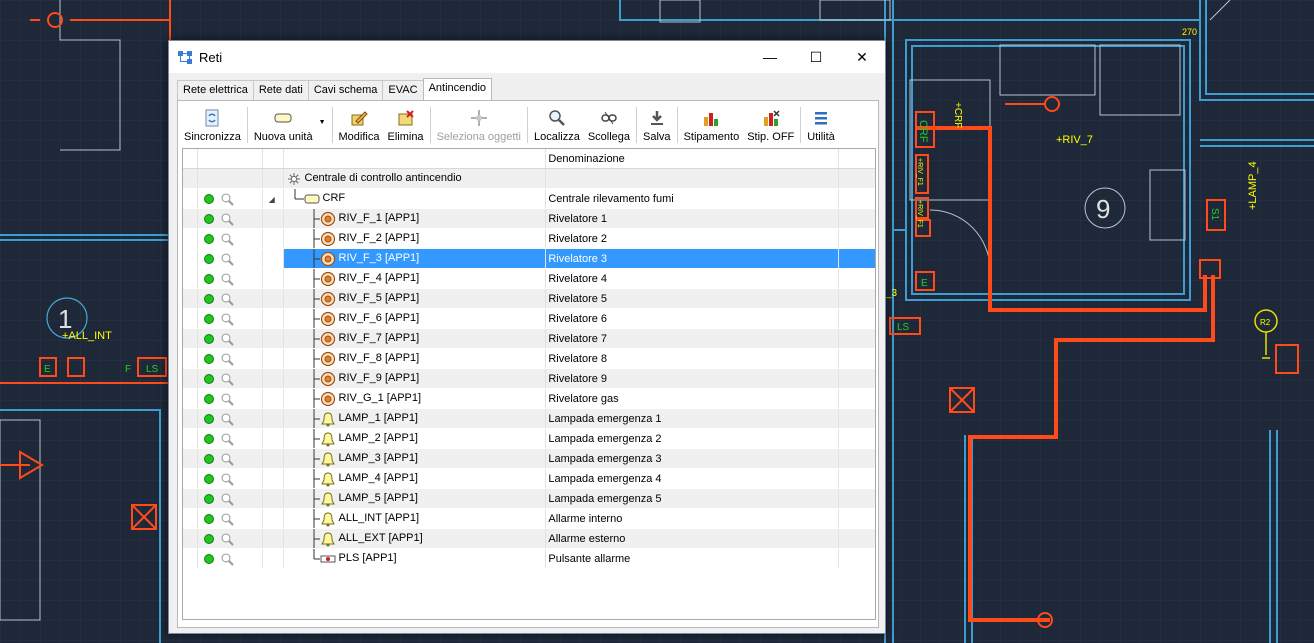 Image resolution: width=1314 pixels, height=643 pixels. What do you see at coordinates (529, 438) in the screenshot?
I see `table-row: LAMP_2 [APP1] Lampada emergenza 2` at bounding box center [529, 438].